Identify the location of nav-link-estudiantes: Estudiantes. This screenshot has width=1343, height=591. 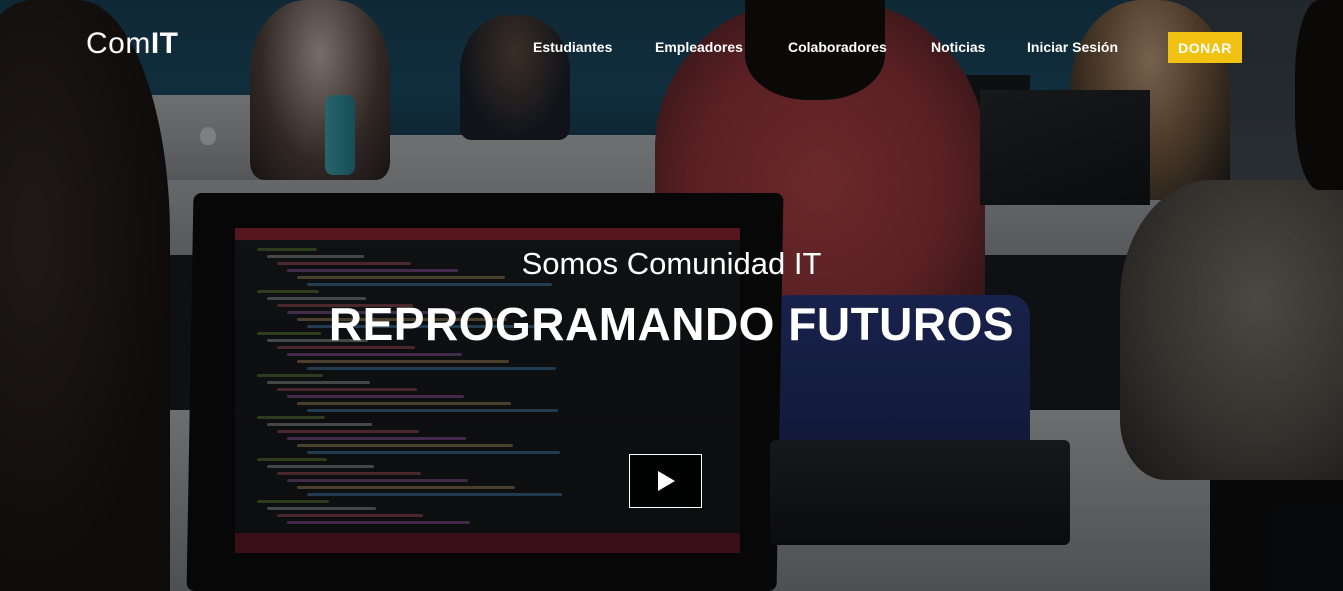
(572, 47).